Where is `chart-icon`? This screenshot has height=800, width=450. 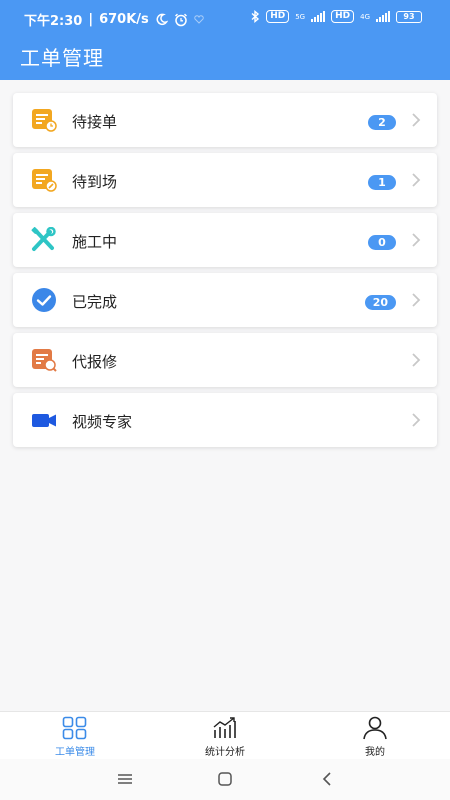 chart-icon is located at coordinates (224, 727).